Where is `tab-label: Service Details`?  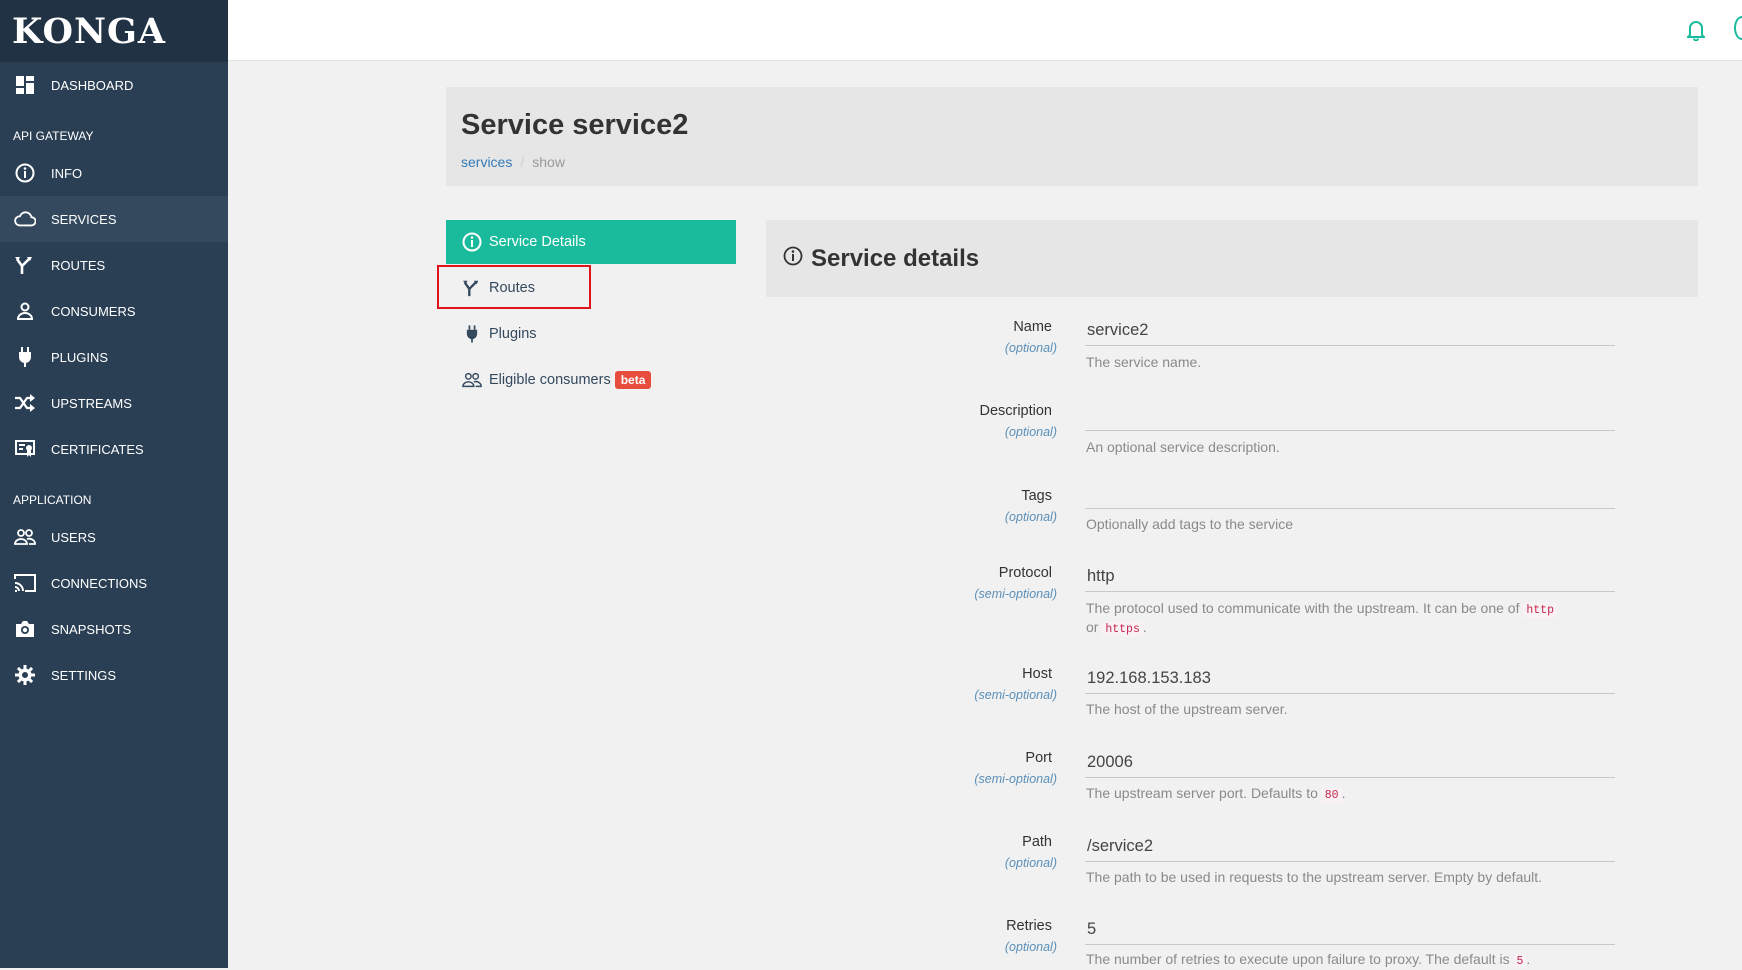 tab-label: Service Details is located at coordinates (537, 242).